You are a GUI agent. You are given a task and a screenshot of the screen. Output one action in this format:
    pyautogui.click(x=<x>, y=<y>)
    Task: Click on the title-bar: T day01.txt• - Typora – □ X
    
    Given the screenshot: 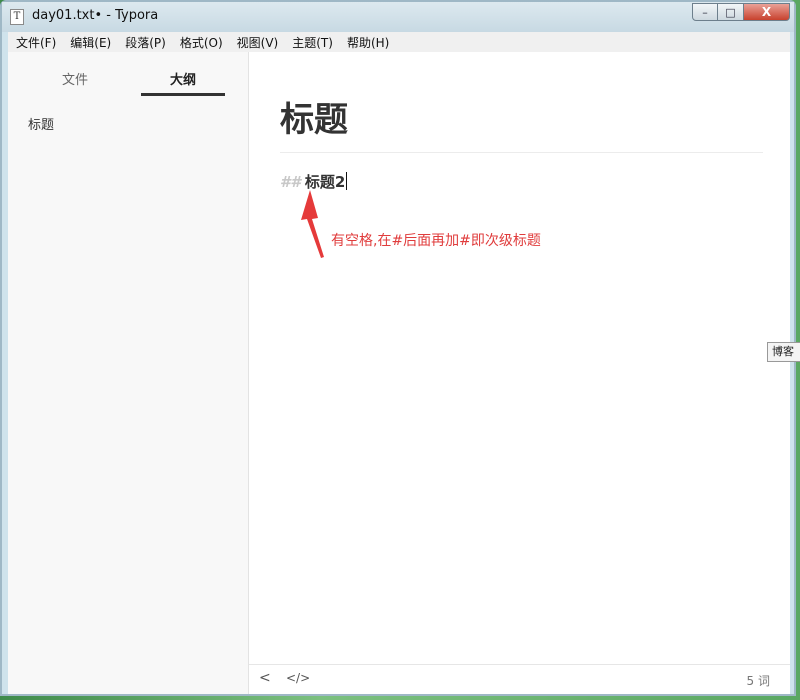 What is the action you would take?
    pyautogui.click(x=398, y=17)
    